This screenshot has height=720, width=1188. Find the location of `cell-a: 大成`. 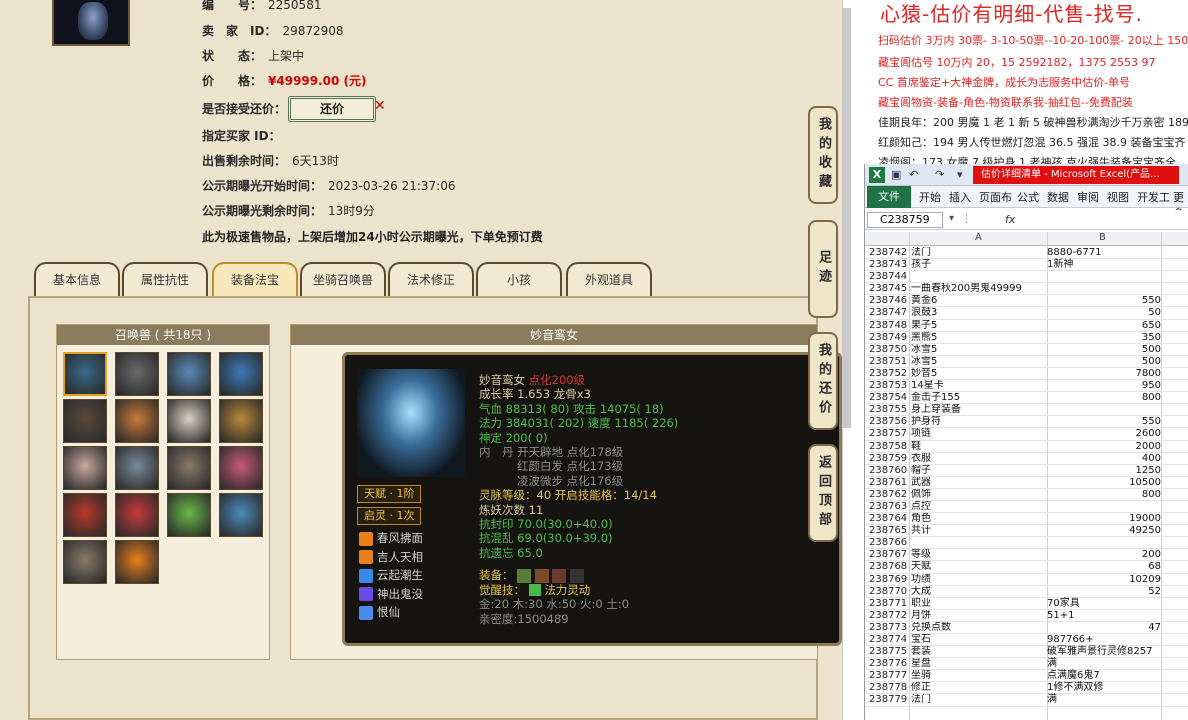

cell-a: 大成 is located at coordinates (979, 592).